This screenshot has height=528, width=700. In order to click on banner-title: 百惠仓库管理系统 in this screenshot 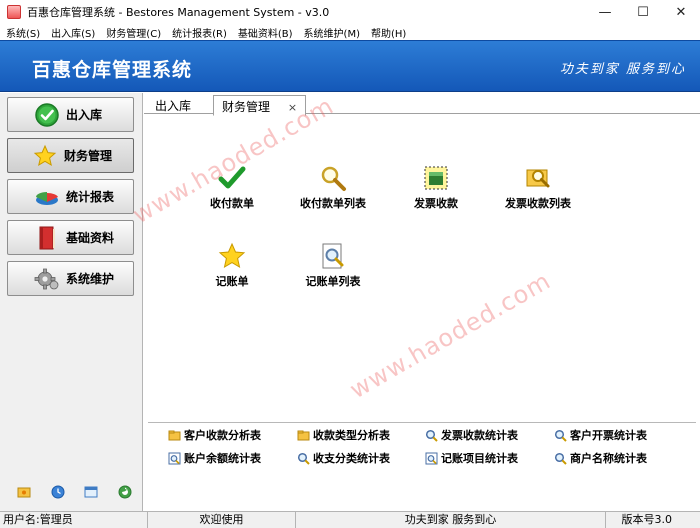, I will do `click(112, 70)`.